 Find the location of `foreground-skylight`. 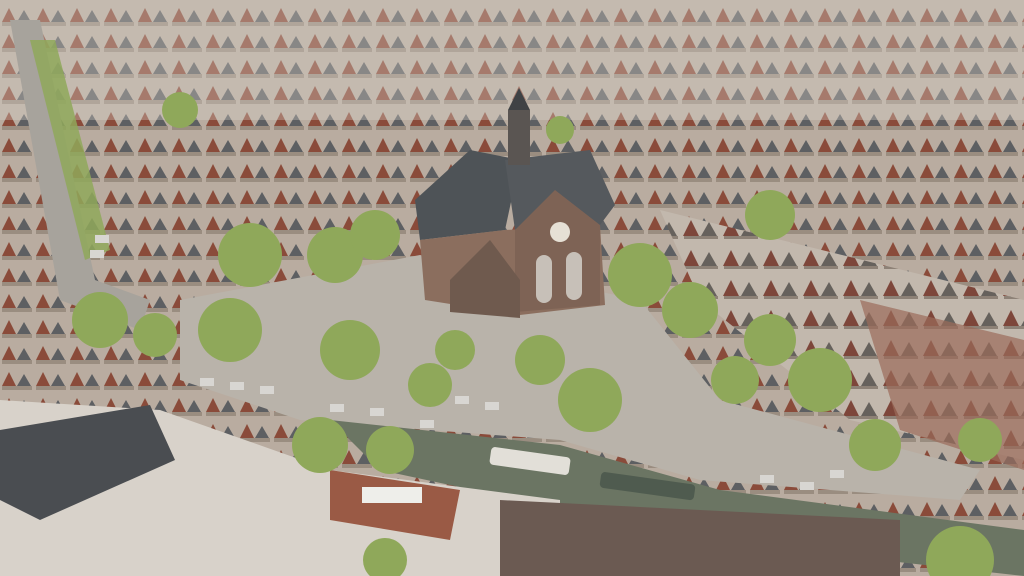

foreground-skylight is located at coordinates (392, 495).